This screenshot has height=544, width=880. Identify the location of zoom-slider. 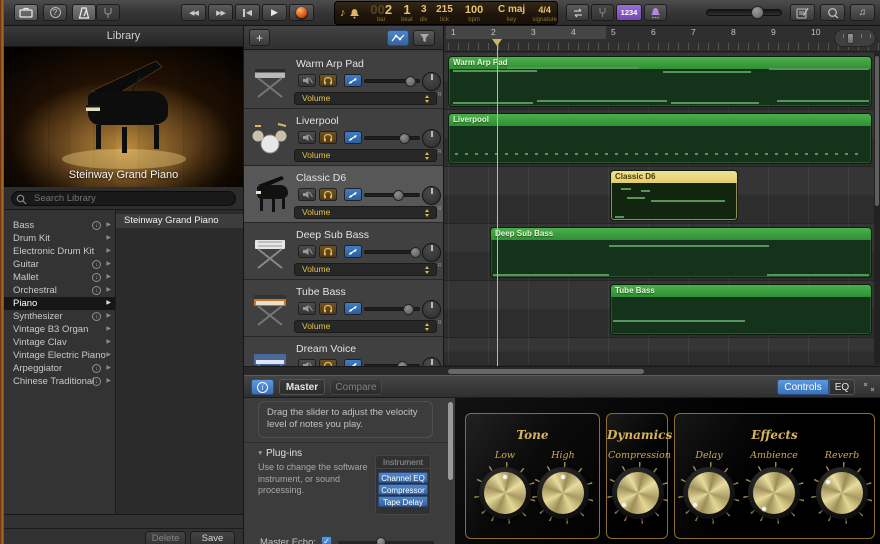
(855, 38).